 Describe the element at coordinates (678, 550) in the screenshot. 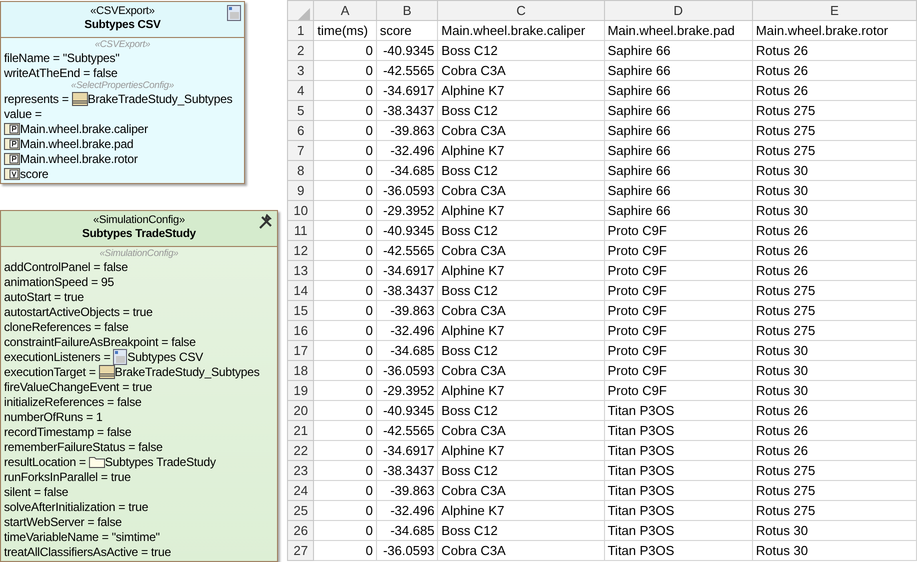

I see `table-cell: Titan P3OS` at that location.